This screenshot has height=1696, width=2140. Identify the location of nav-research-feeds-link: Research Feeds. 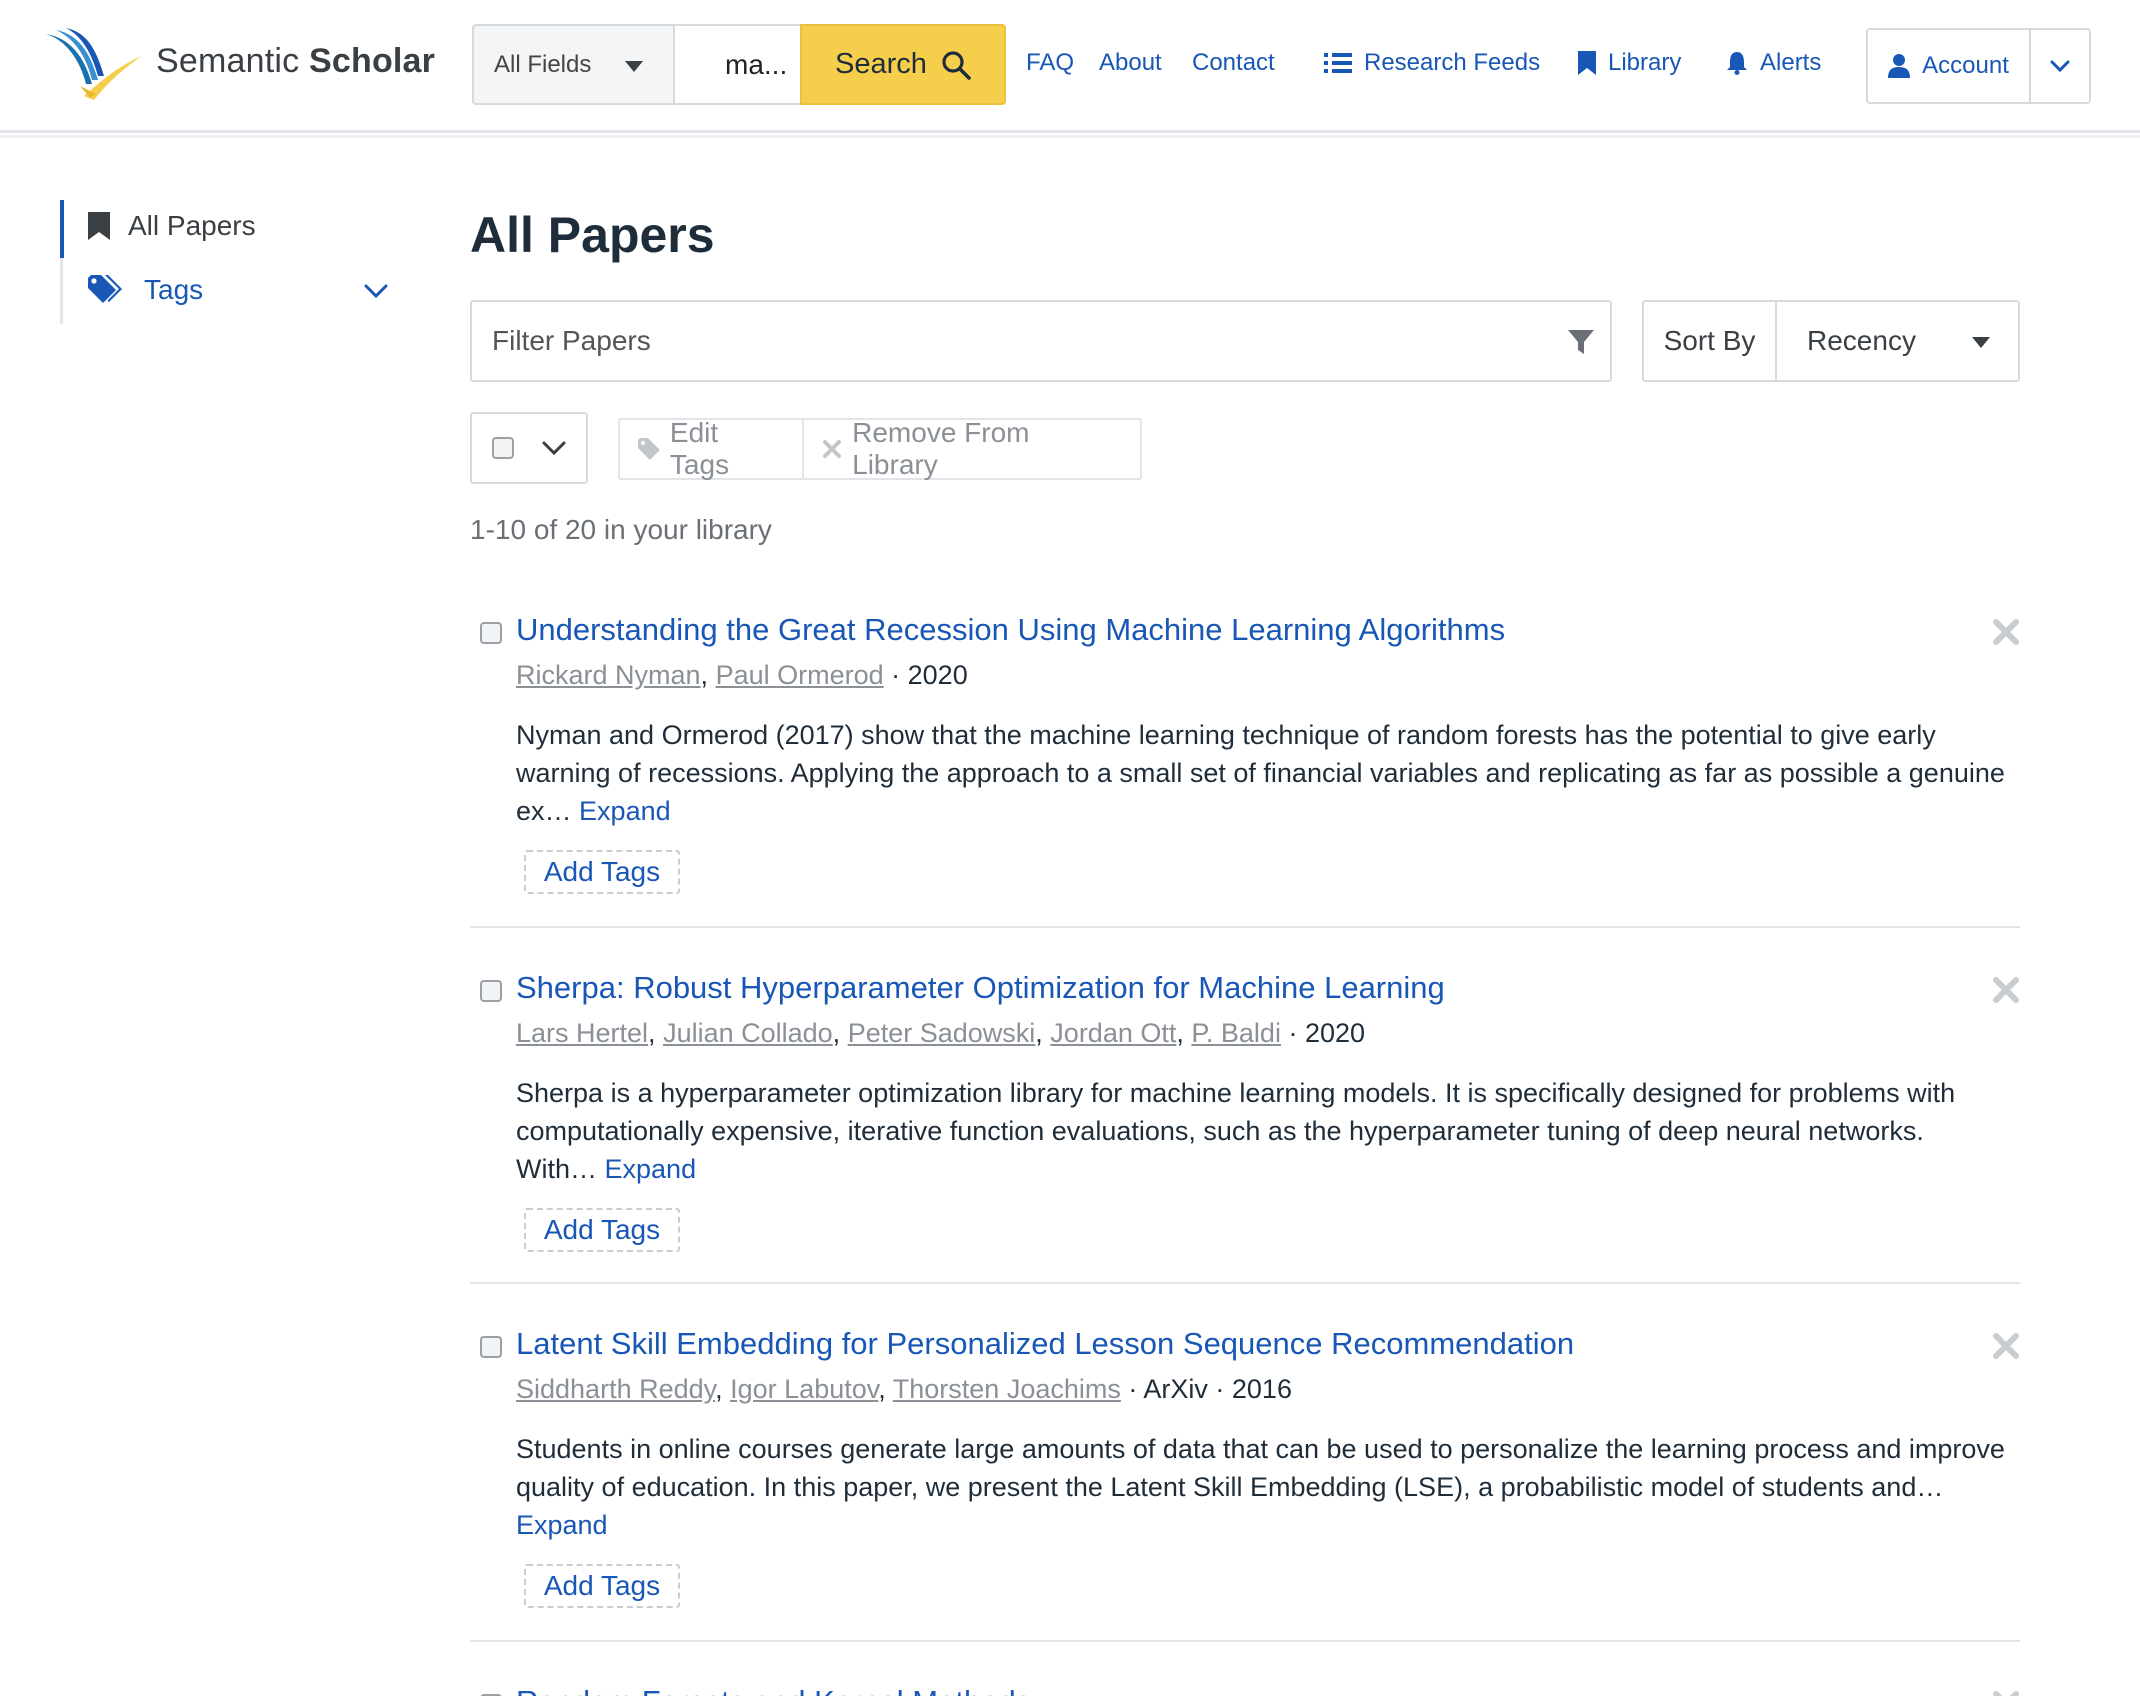
(1432, 63).